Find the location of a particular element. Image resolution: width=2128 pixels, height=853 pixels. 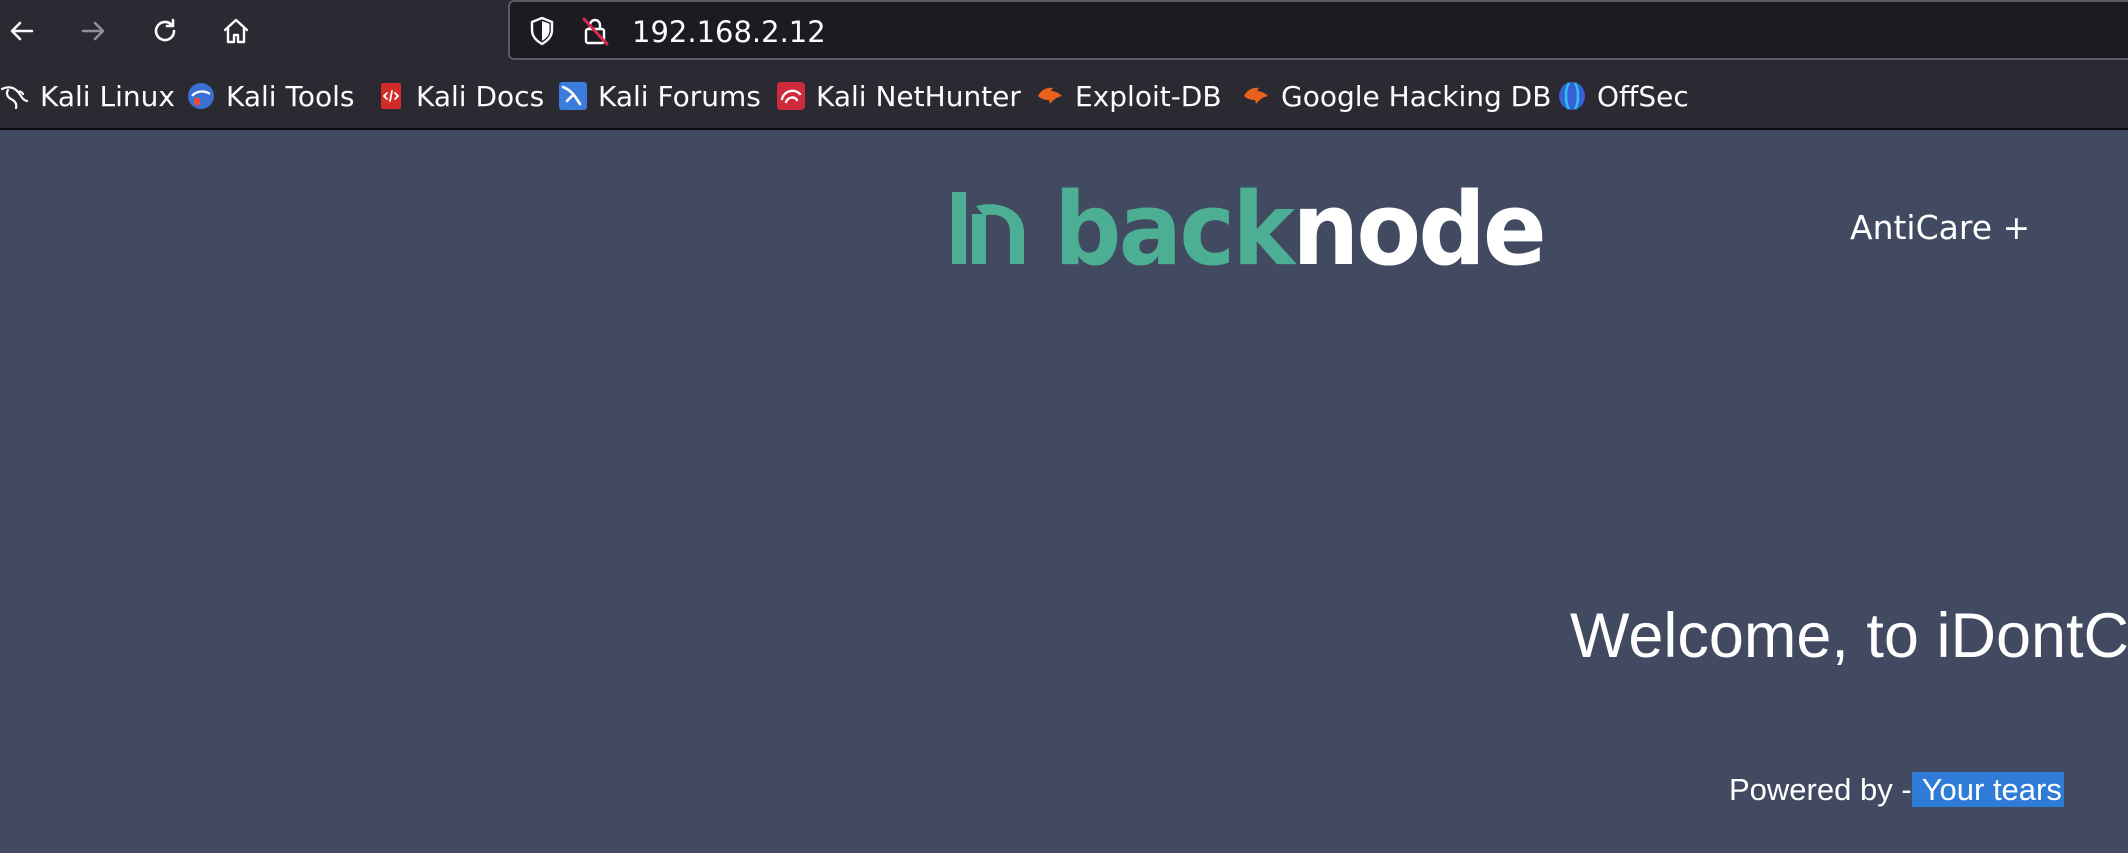

ghdb-icon is located at coordinates (1256, 95).